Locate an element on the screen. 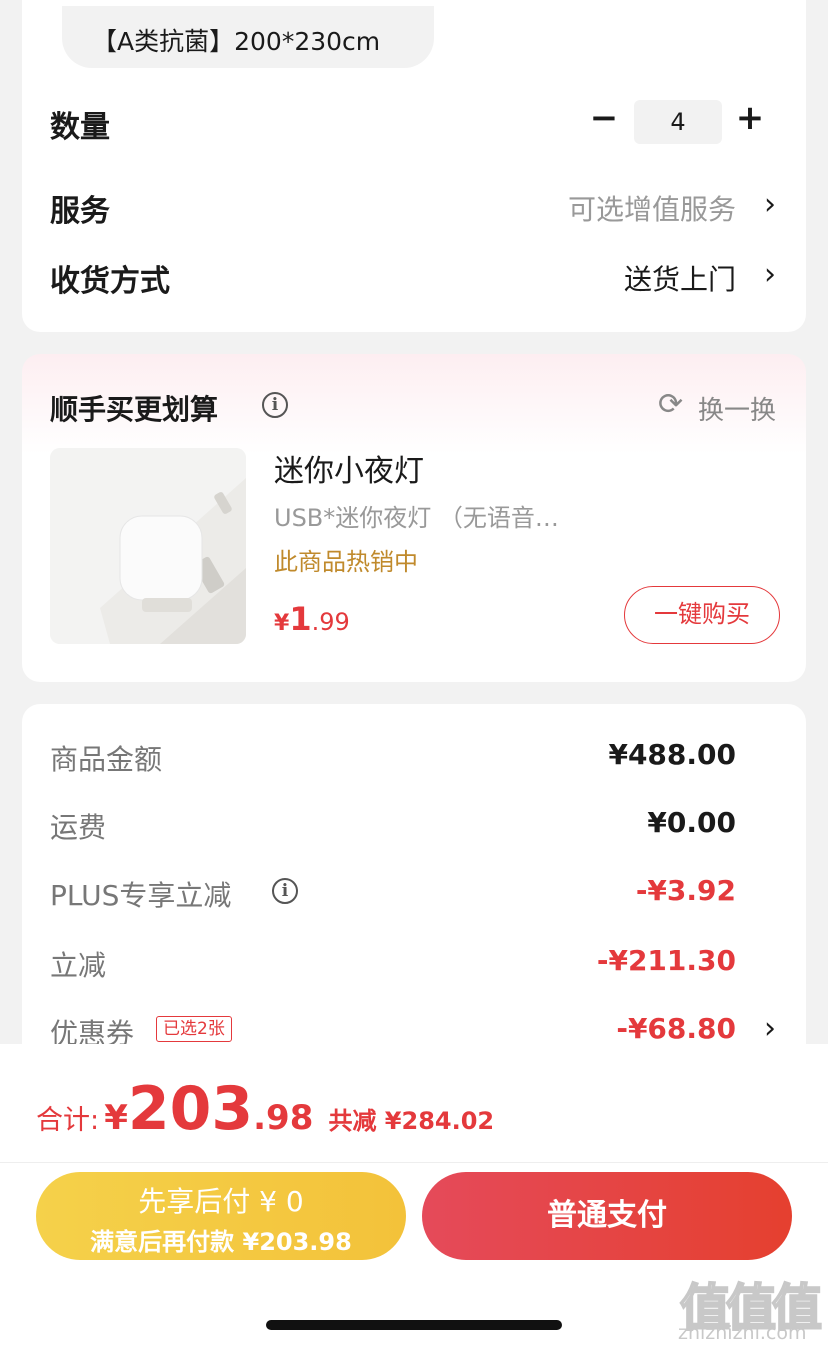  delivery-value: 送货上门 is located at coordinates (680, 278).